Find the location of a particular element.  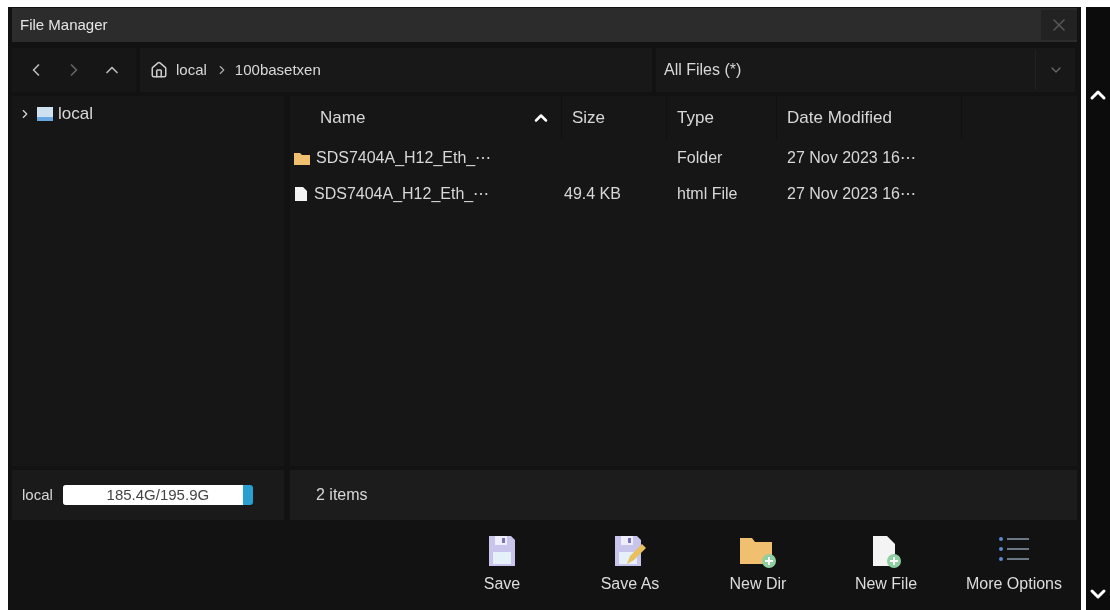

file-icon is located at coordinates (301, 194).